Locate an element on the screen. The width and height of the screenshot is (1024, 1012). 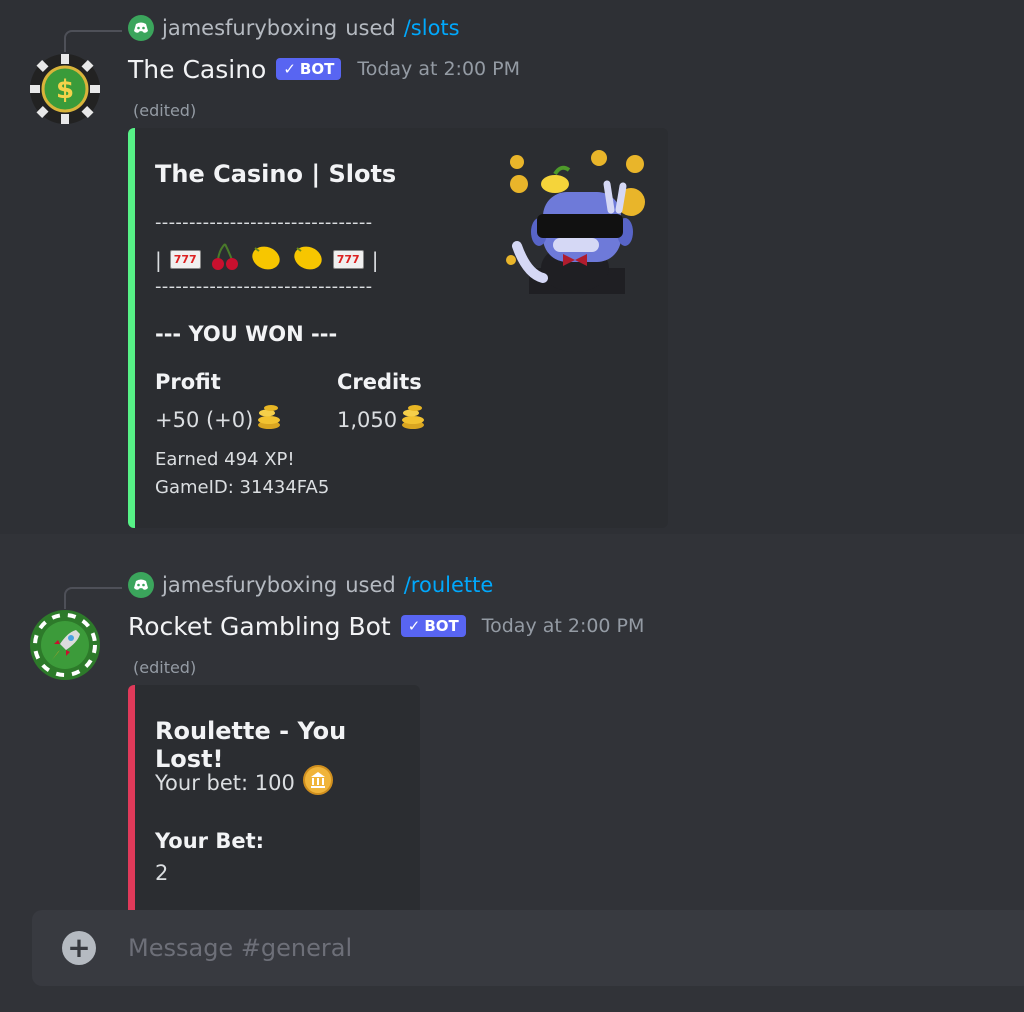
message-composer: + Message #general is located at coordinates (528, 948).